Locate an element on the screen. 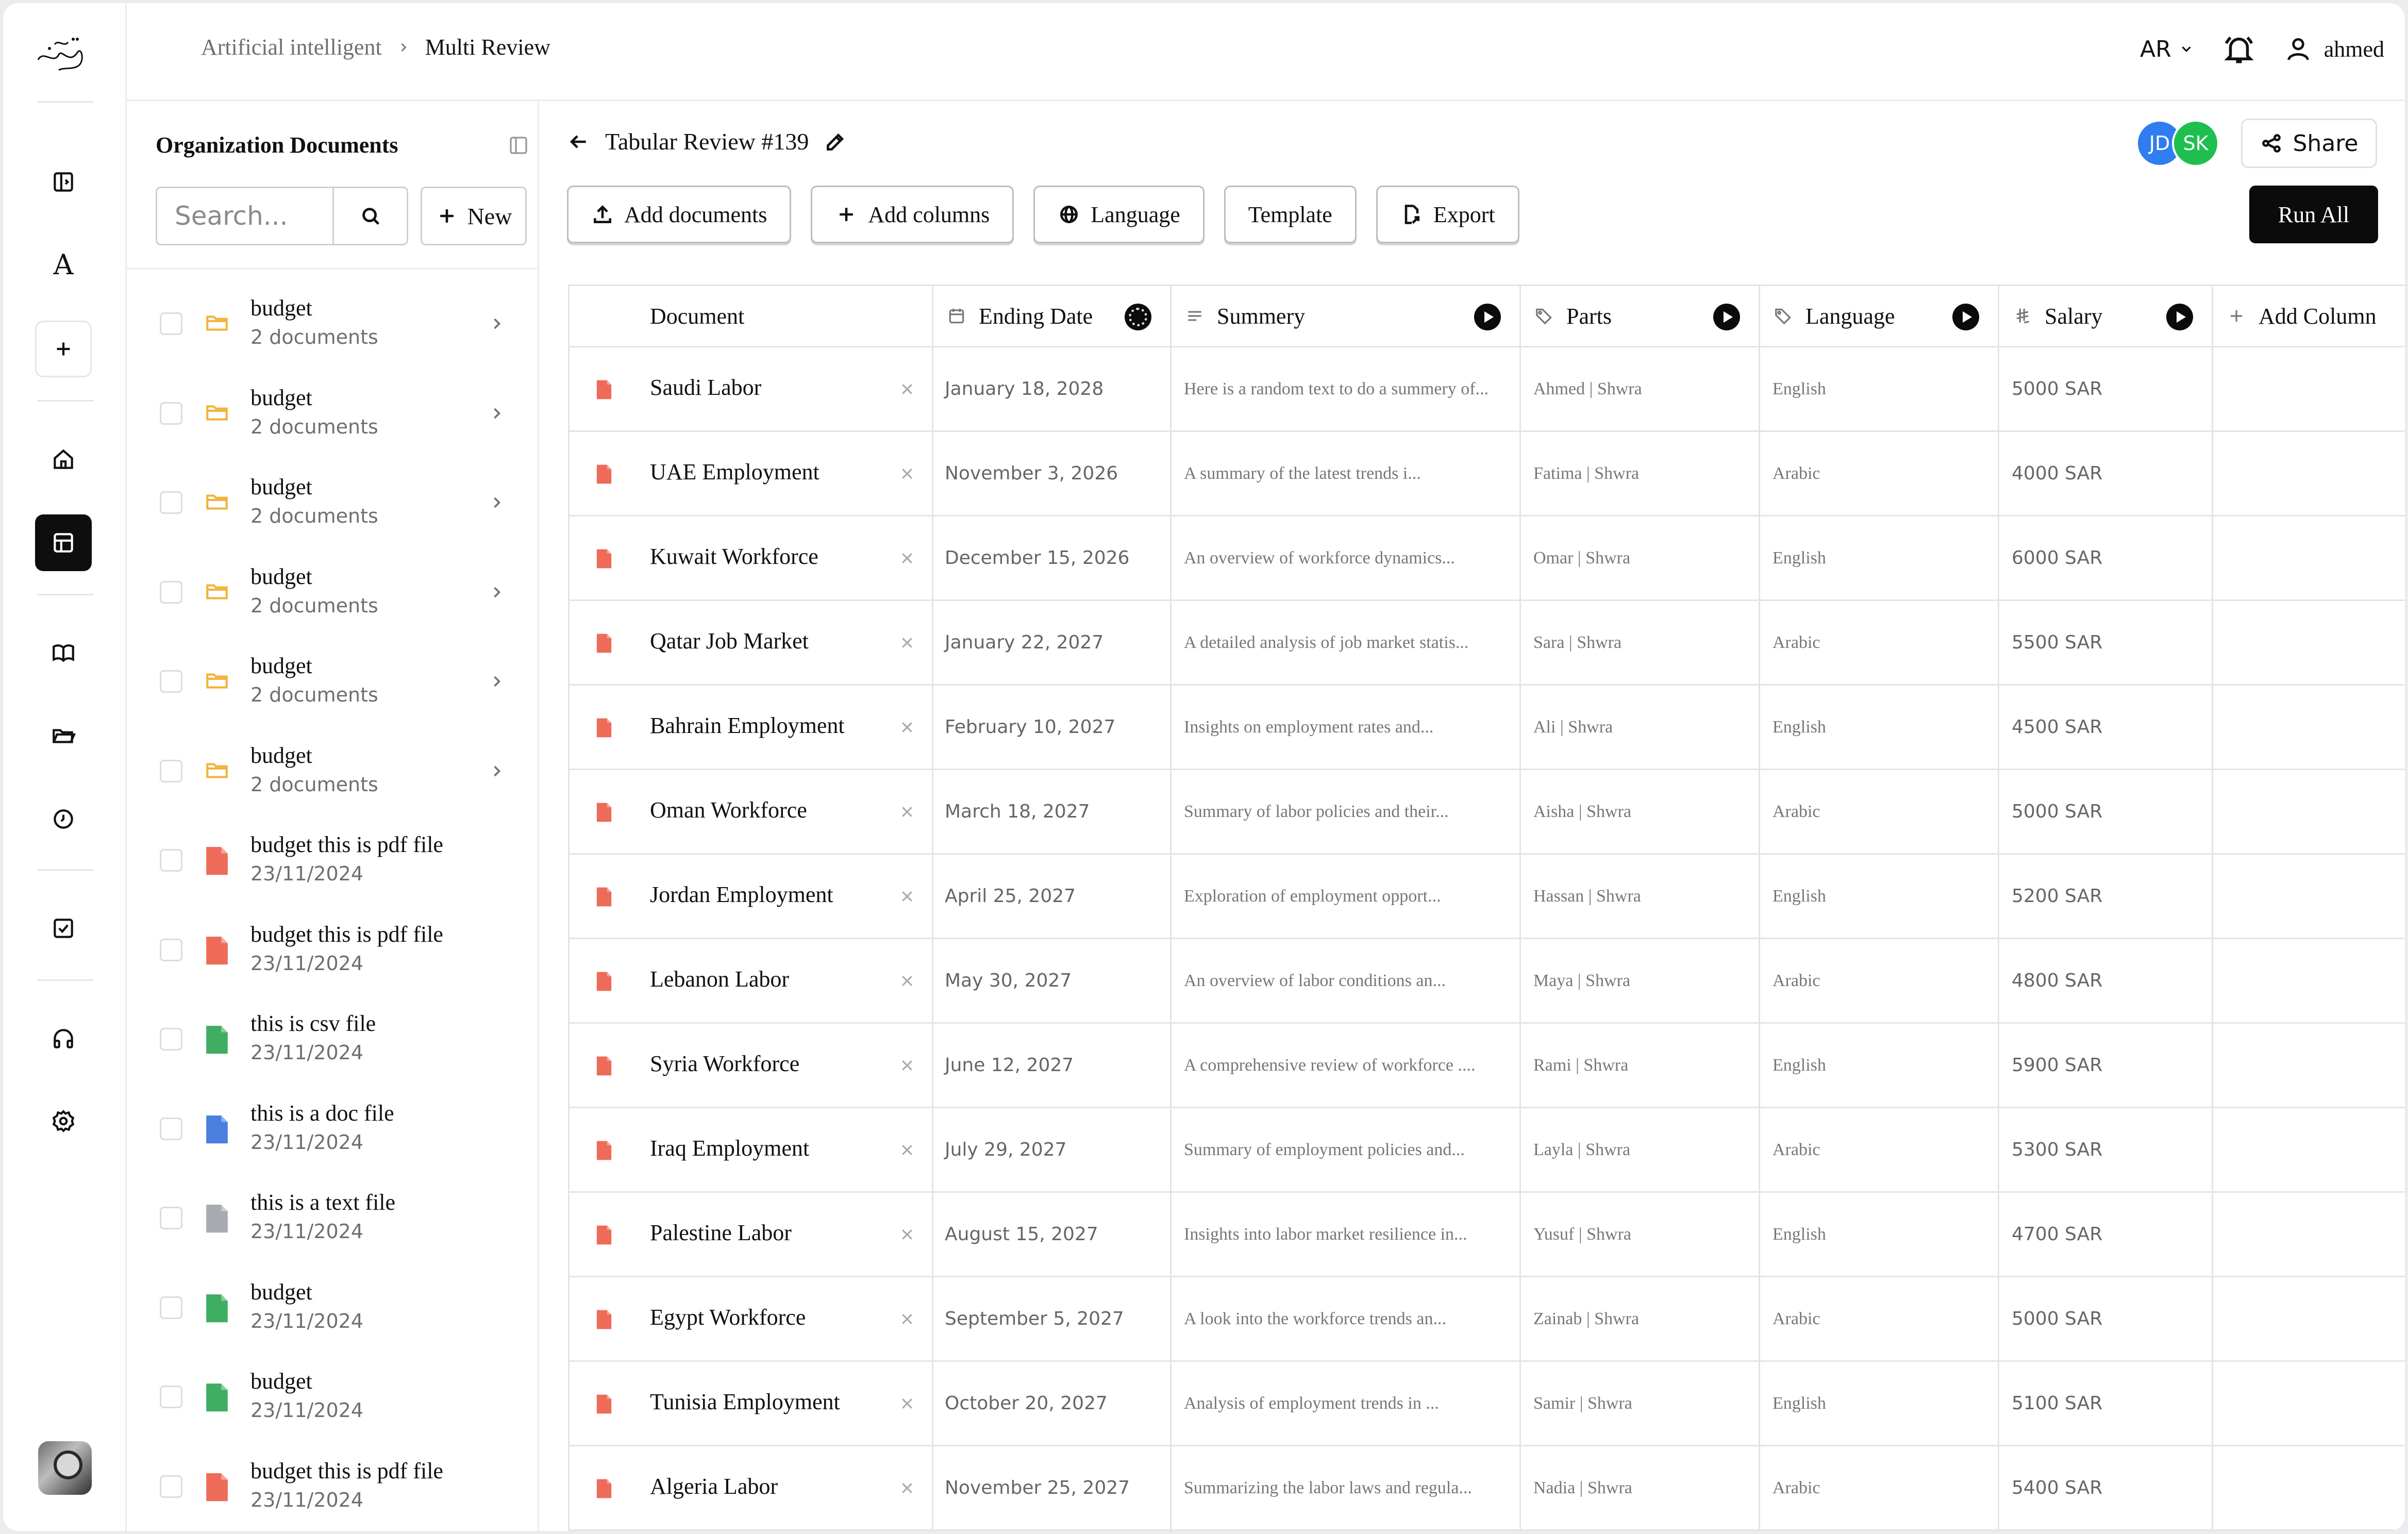 Image resolution: width=2408 pixels, height=1534 pixels. salary-cell: 6000 SAR is located at coordinates (2106, 557).